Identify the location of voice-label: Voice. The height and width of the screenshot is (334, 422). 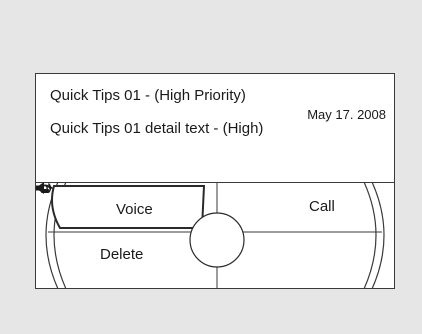
(134, 209).